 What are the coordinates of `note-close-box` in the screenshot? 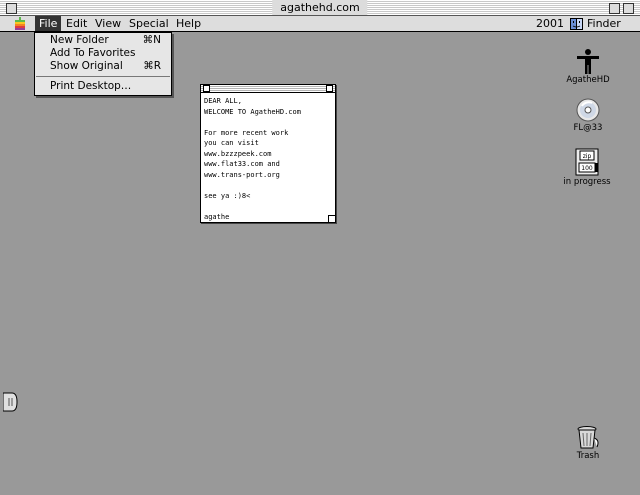 It's located at (206, 88).